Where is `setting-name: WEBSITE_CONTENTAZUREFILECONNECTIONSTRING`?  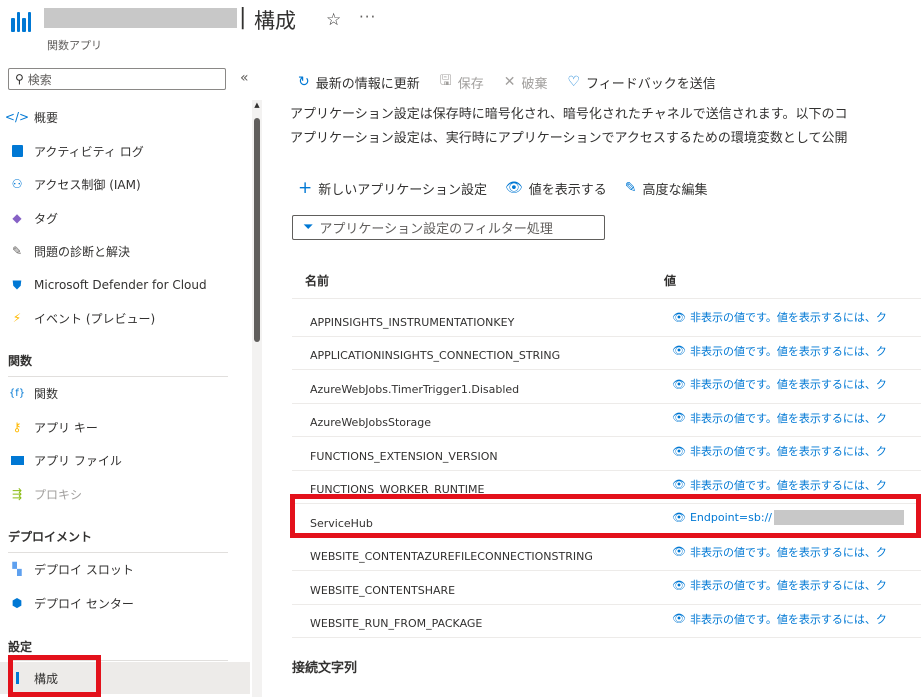 setting-name: WEBSITE_CONTENTAZUREFILECONNECTIONSTRING is located at coordinates (451, 556).